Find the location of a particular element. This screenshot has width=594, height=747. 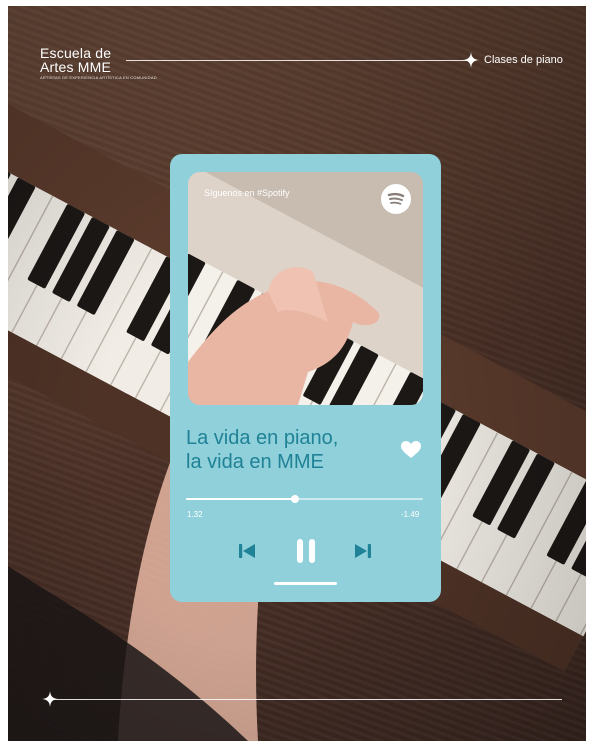

heart-icon is located at coordinates (411, 450).